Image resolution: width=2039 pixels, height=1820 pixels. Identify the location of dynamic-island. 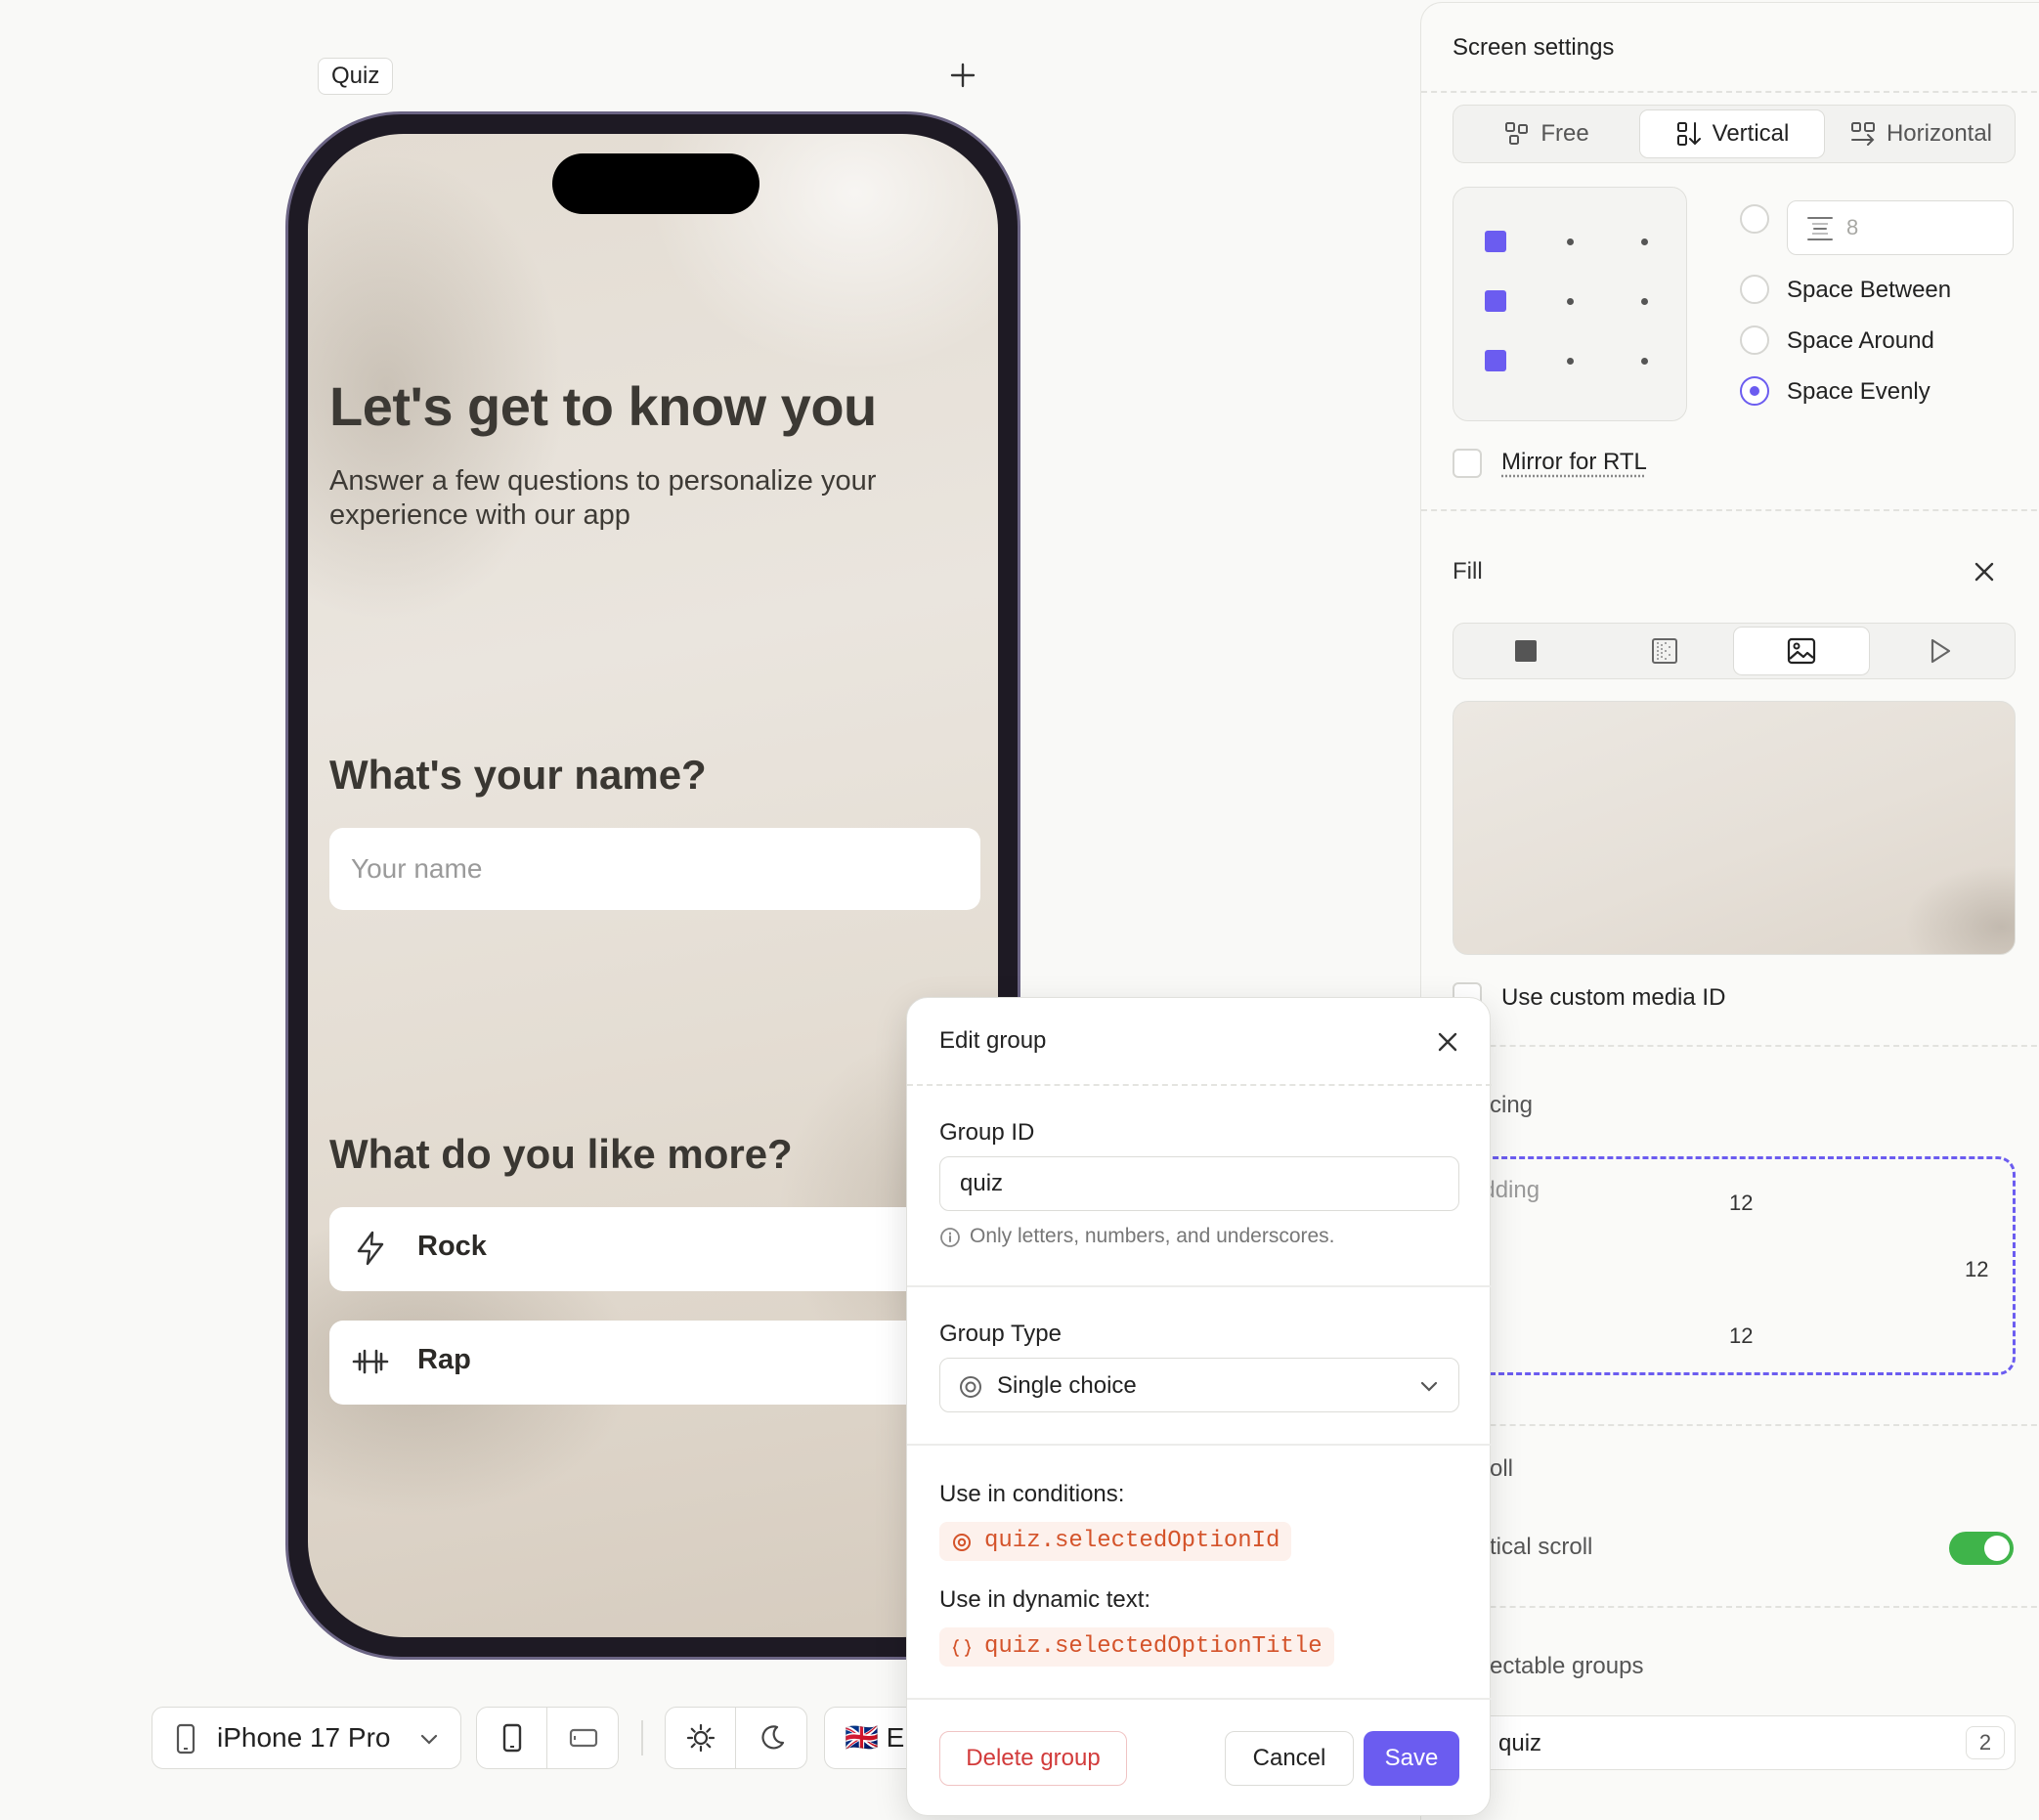
(655, 183).